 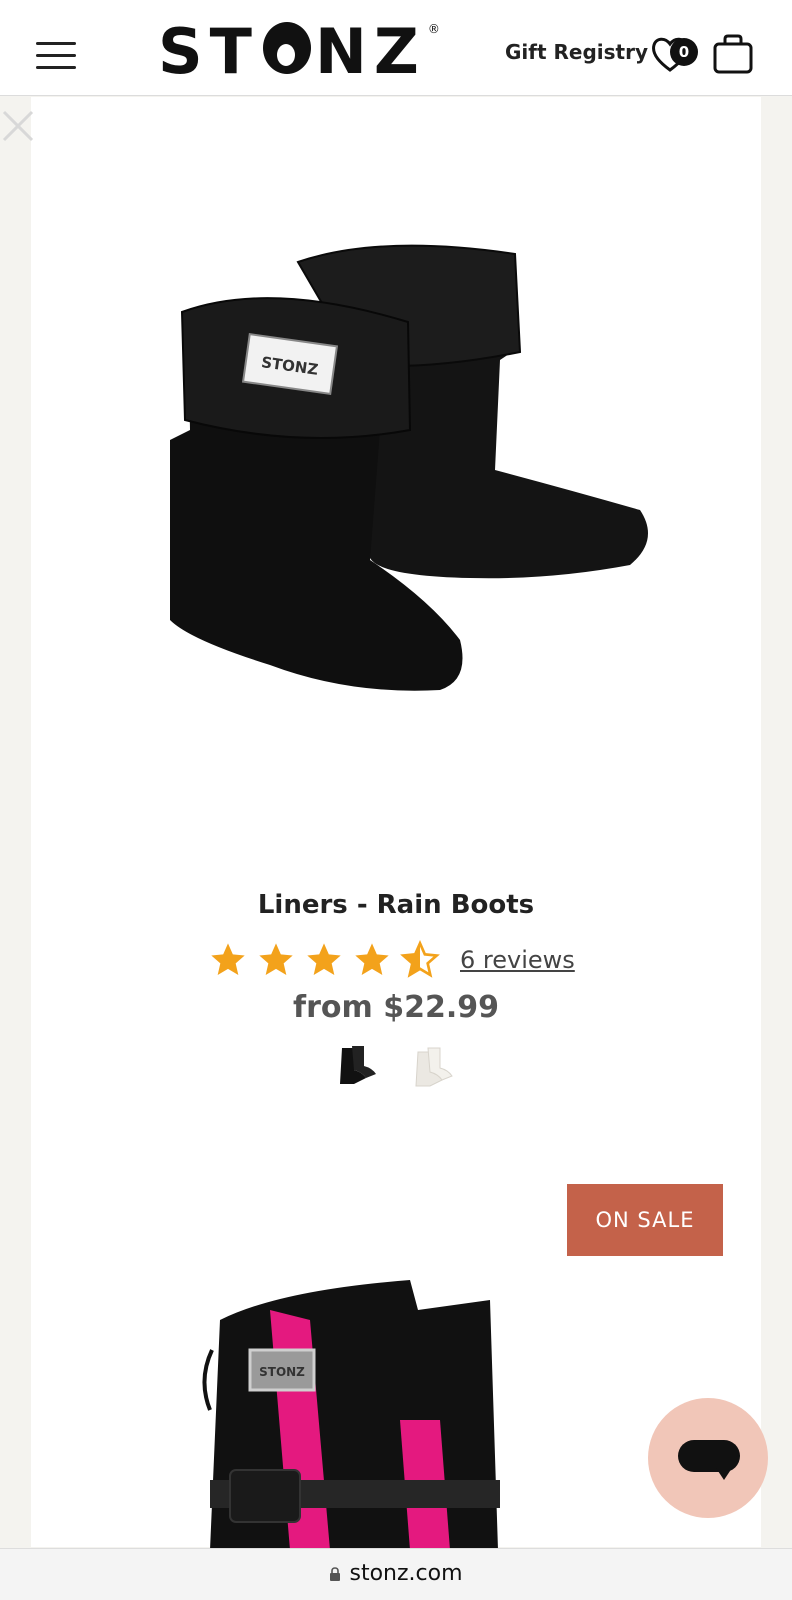 I want to click on color-swatches, so click(x=396, y=1066).